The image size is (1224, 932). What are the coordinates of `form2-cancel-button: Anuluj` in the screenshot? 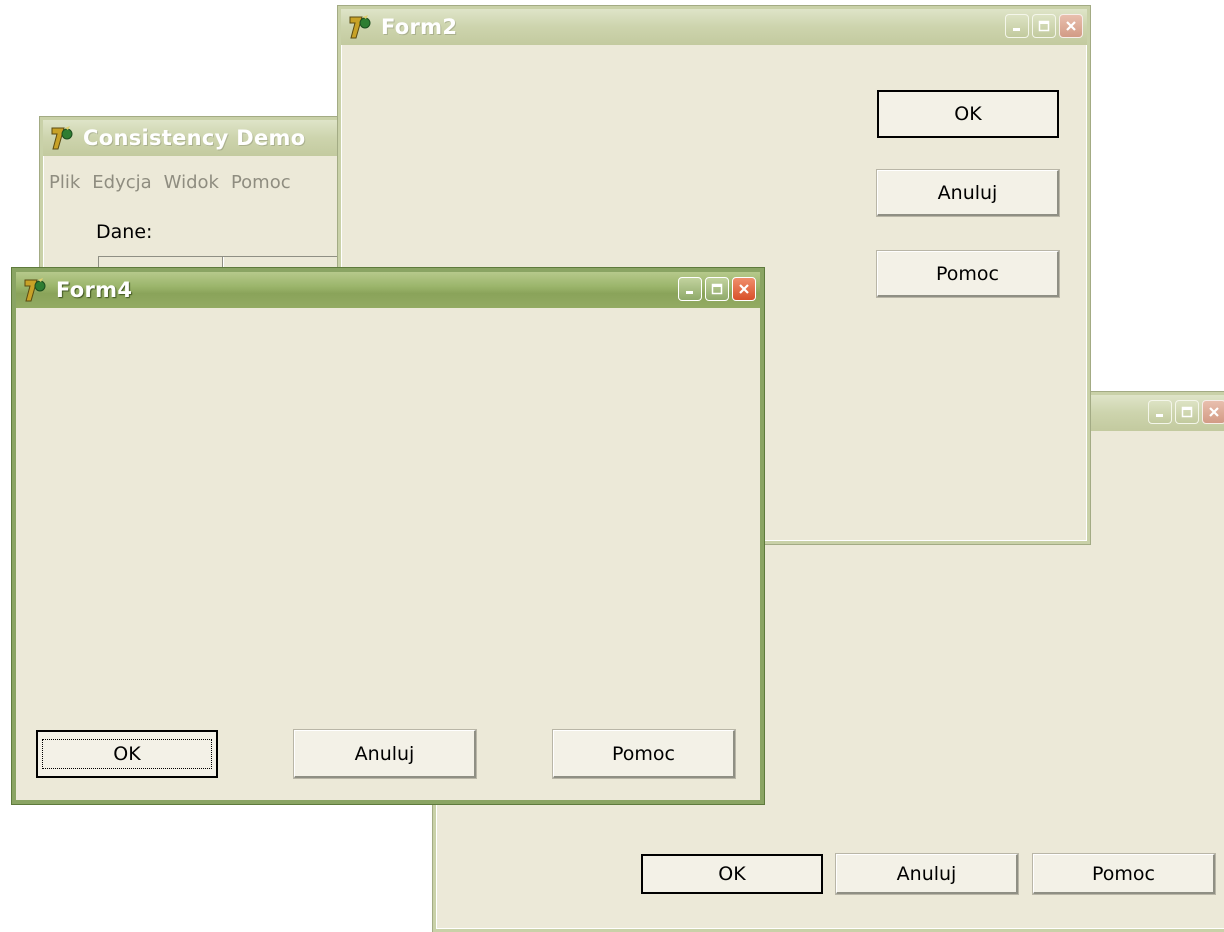 It's located at (968, 193).